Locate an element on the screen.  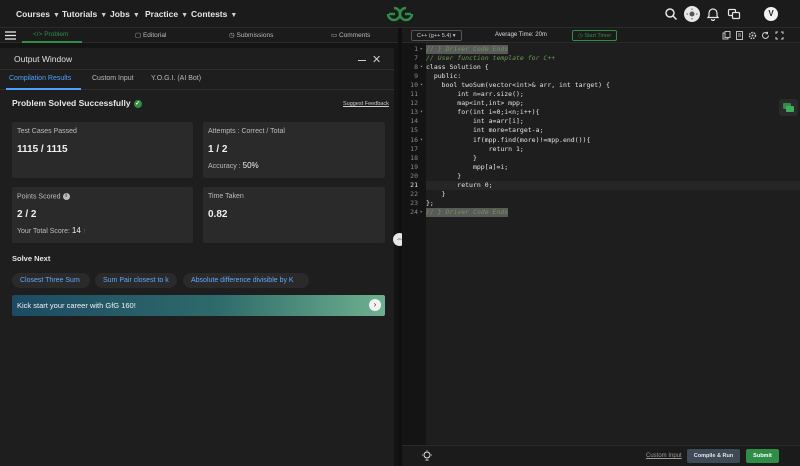
accuracy: Accuracy : 50% is located at coordinates (233, 165).